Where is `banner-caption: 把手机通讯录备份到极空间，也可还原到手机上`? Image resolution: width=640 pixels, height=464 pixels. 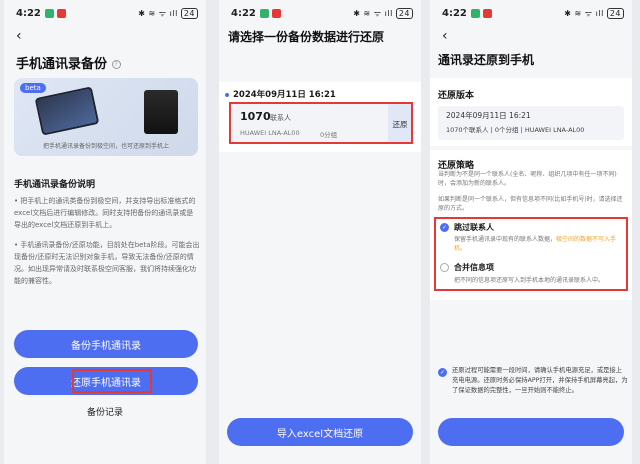
banner-caption: 把手机通讯录备份到极空间，也可还原到手机上 is located at coordinates (105, 146).